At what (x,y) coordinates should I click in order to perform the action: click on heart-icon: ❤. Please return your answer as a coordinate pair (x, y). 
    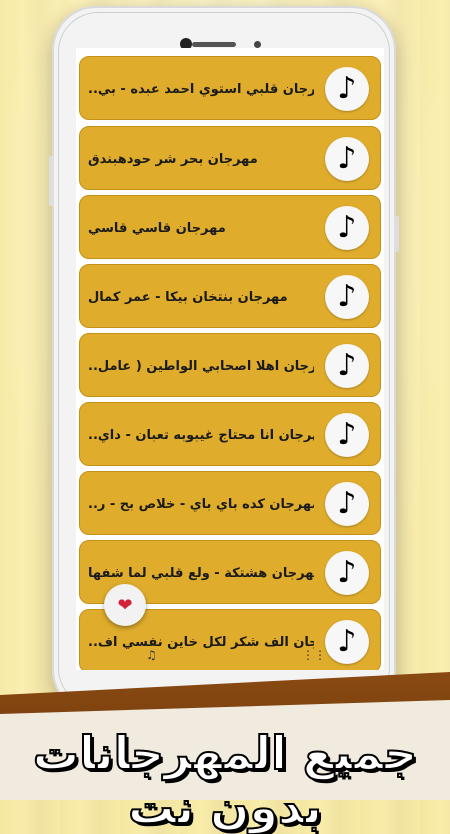
    Looking at the image, I should click on (125, 605).